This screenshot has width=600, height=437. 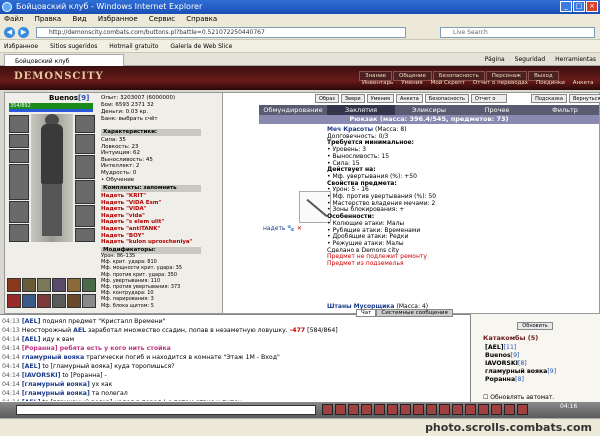 What do you see at coordinates (41, 375) in the screenshot?
I see `chat-nick: [IAVORSKI]` at bounding box center [41, 375].